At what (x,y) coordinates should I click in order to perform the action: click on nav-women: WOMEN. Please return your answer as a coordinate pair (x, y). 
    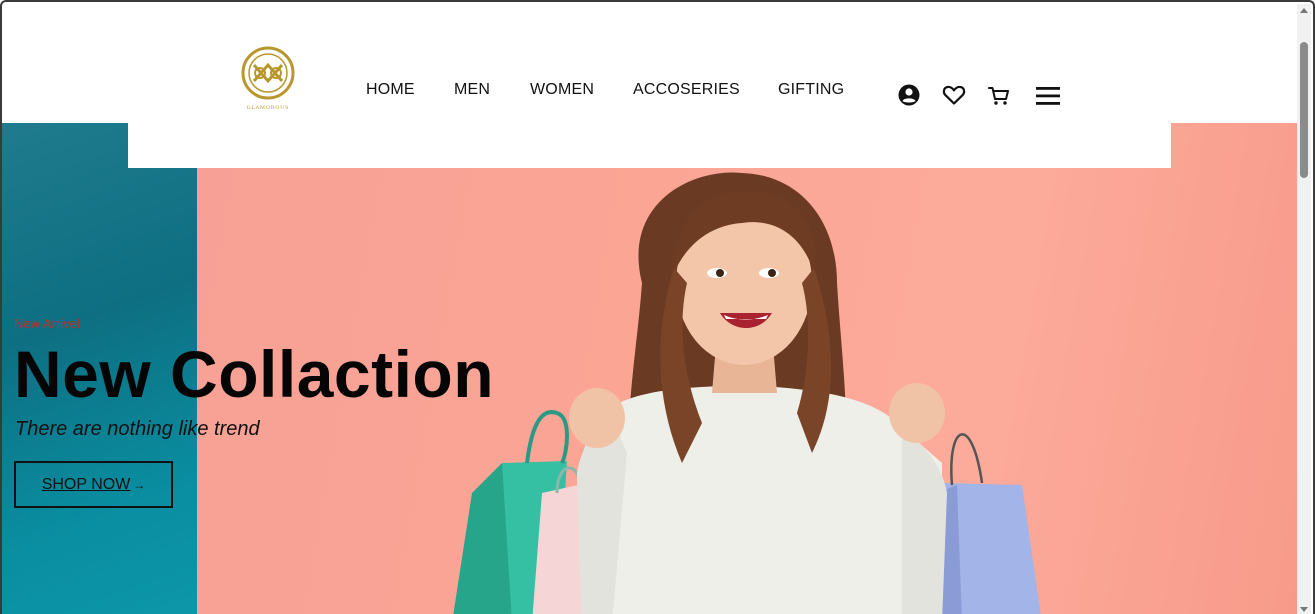
    Looking at the image, I should click on (562, 90).